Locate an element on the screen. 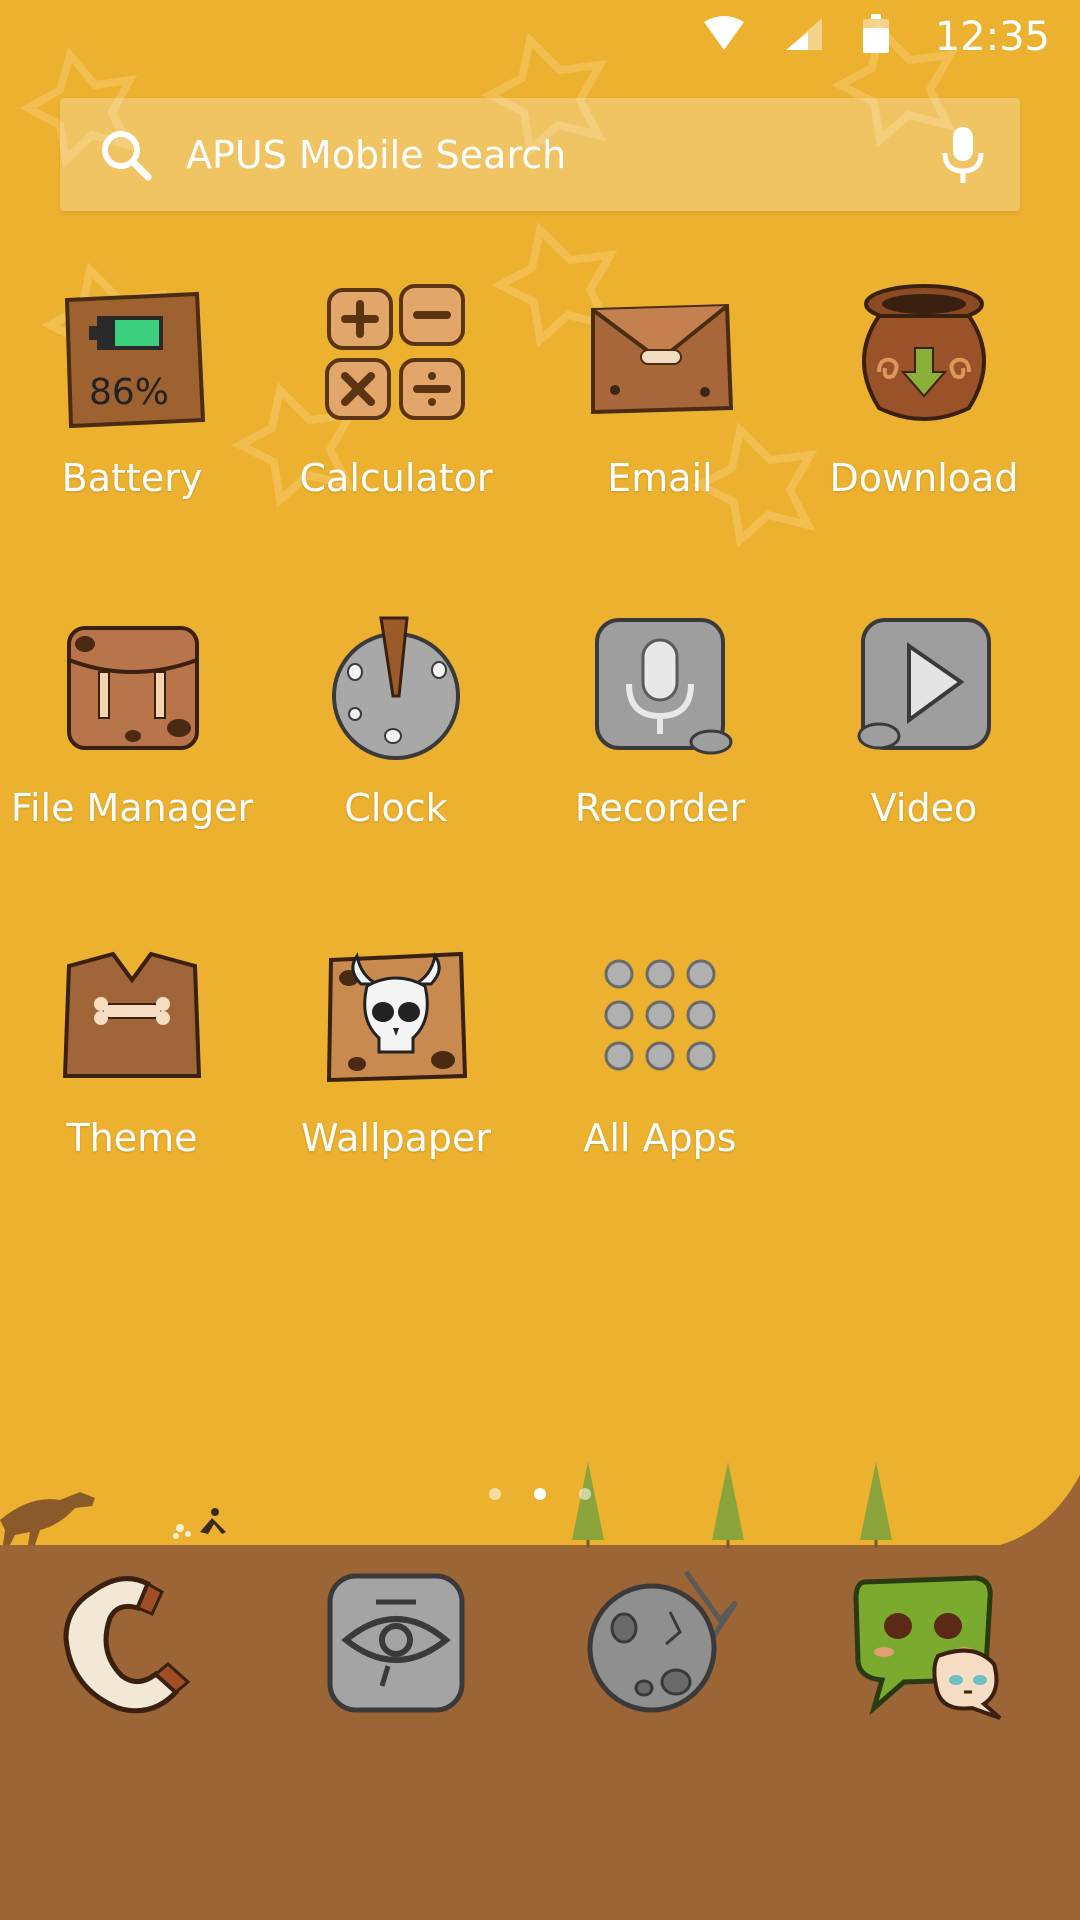 The height and width of the screenshot is (1920, 1080). app-label: File Manager is located at coordinates (132, 808).